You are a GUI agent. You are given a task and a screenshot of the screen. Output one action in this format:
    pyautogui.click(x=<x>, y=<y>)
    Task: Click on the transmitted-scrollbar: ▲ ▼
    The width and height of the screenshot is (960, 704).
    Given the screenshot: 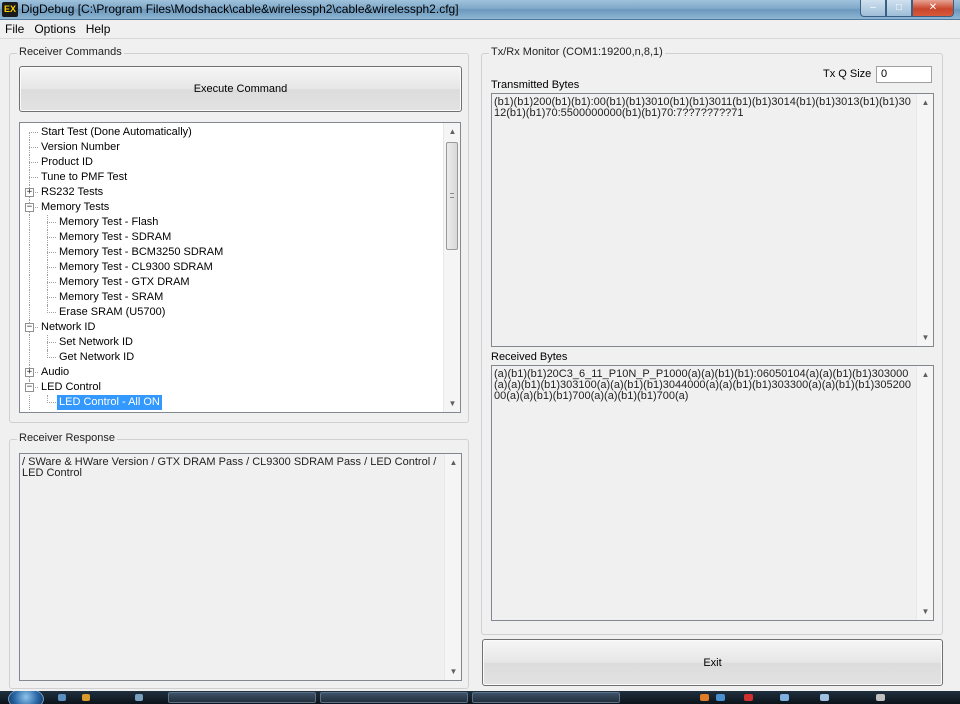 What is the action you would take?
    pyautogui.click(x=924, y=220)
    